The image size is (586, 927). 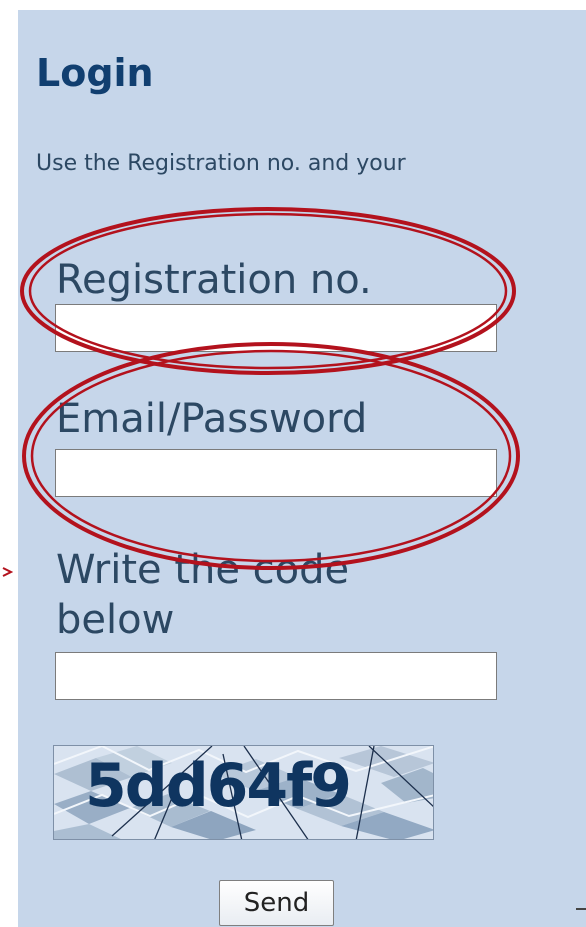 I want to click on email-password-input, so click(x=276, y=473).